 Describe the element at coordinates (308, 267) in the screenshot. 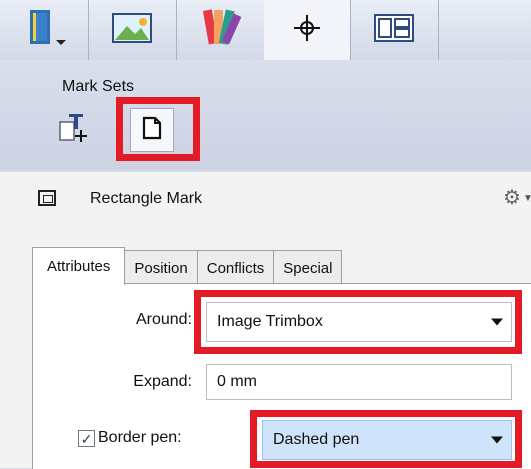

I see `tab-special: Special` at that location.